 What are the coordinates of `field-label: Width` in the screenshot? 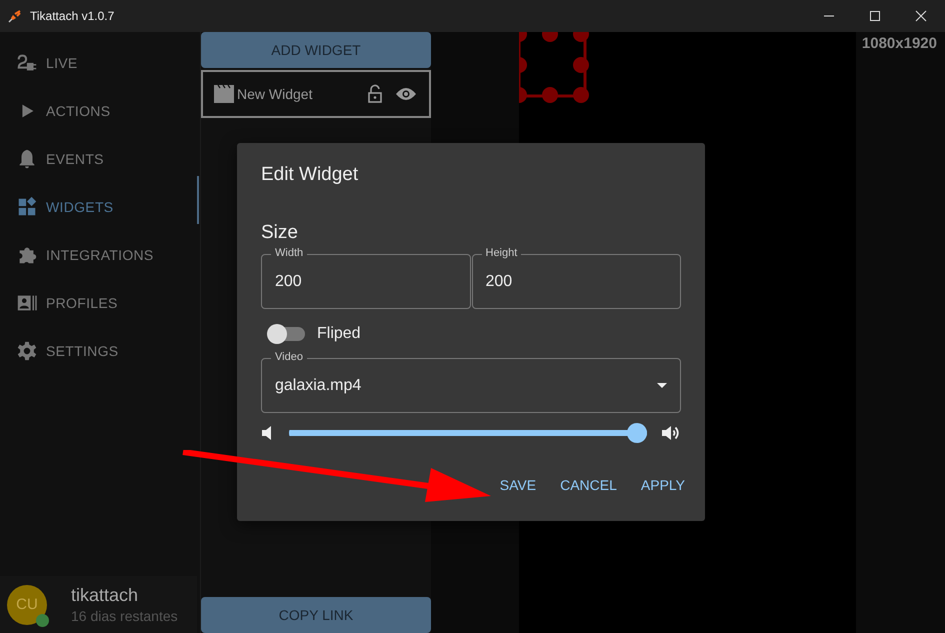 It's located at (289, 253).